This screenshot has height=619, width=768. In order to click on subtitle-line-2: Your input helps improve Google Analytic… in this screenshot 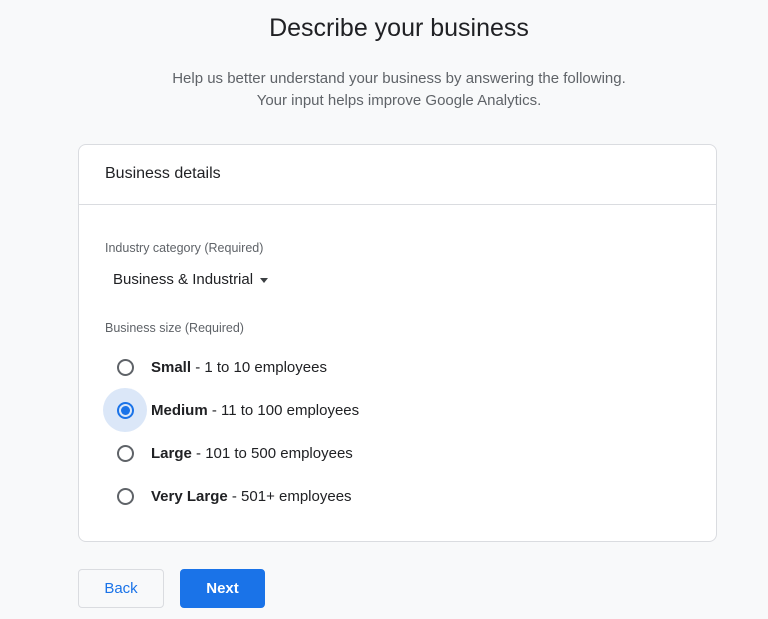, I will do `click(399, 100)`.